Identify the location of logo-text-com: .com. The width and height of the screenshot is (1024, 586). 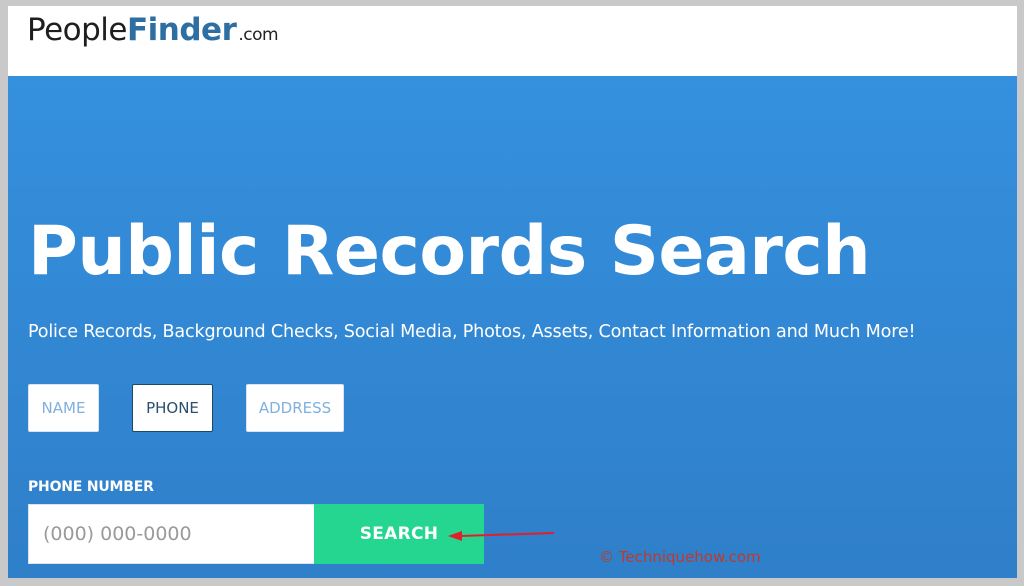
(258, 35).